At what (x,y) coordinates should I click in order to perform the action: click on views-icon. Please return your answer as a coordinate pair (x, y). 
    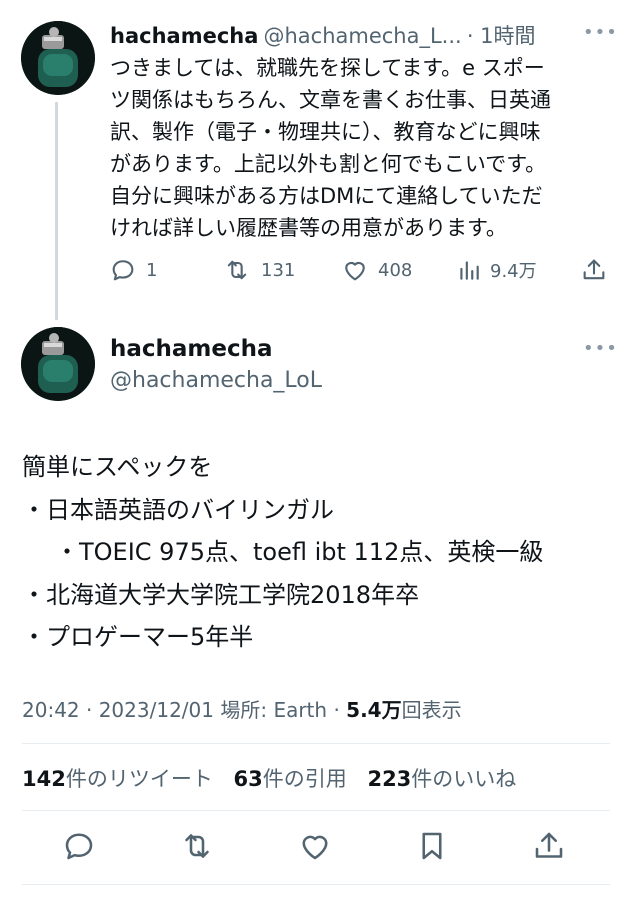
    Looking at the image, I should click on (469, 270).